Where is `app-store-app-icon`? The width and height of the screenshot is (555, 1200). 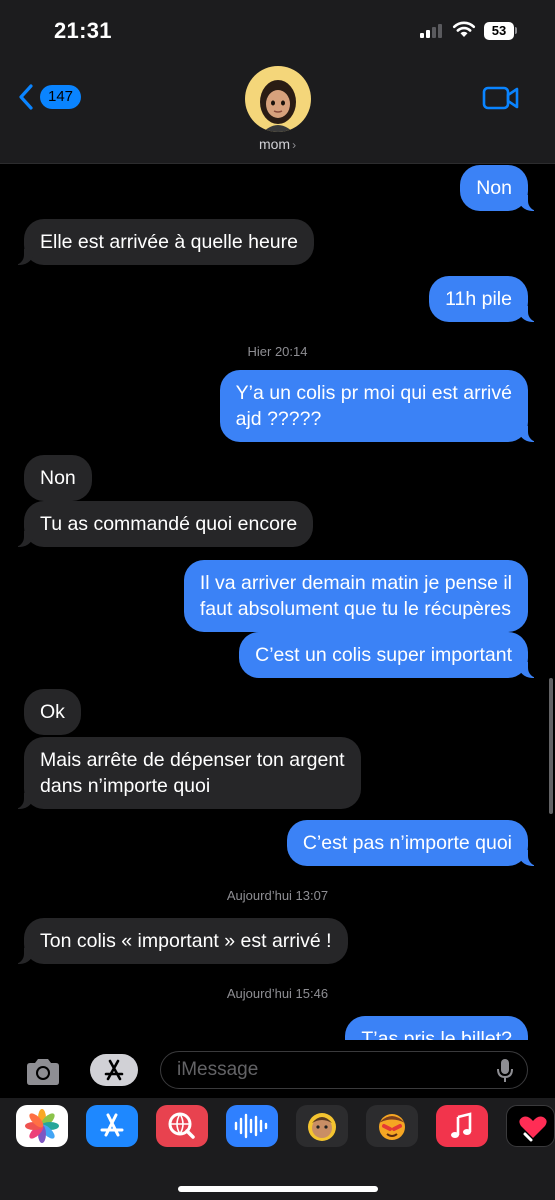 app-store-app-icon is located at coordinates (112, 1126).